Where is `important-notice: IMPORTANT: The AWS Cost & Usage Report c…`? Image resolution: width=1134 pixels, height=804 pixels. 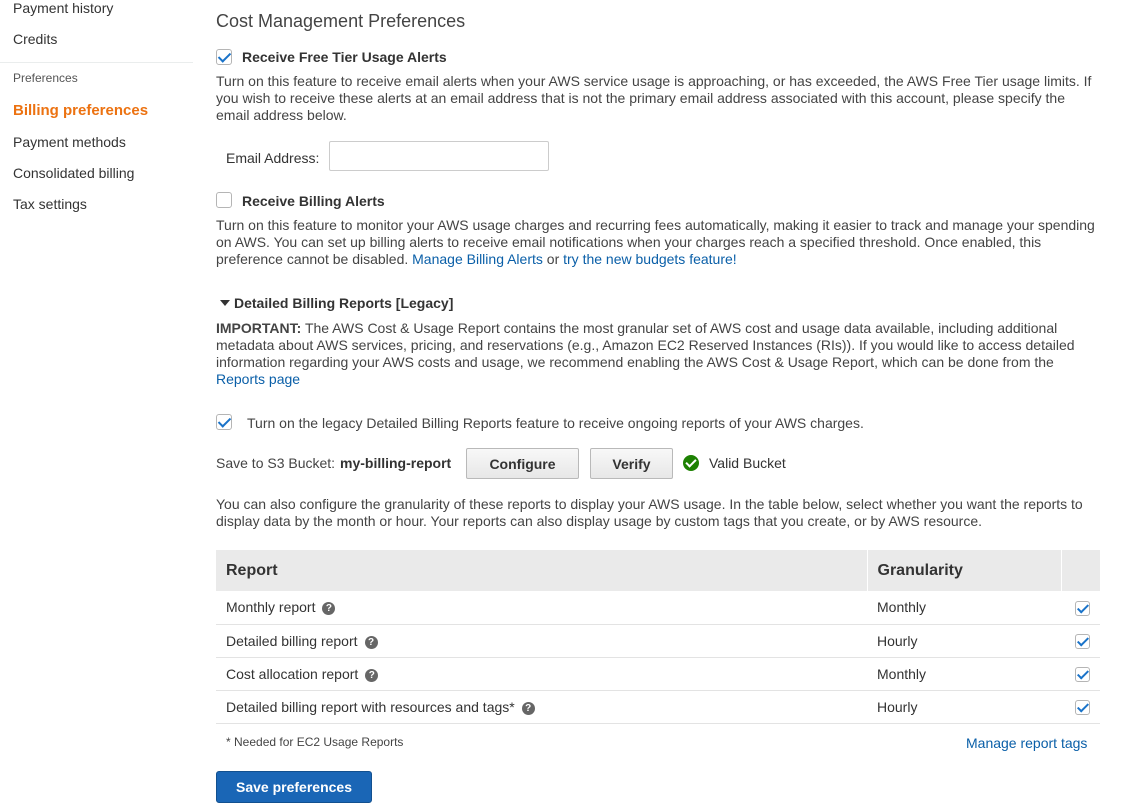 important-notice: IMPORTANT: The AWS Cost & Usage Report c… is located at coordinates (658, 354).